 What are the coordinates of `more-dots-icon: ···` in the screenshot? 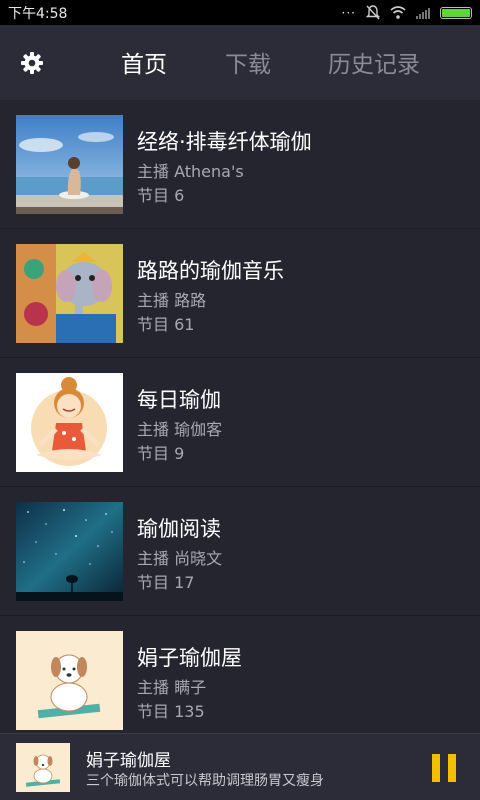 It's located at (348, 12).